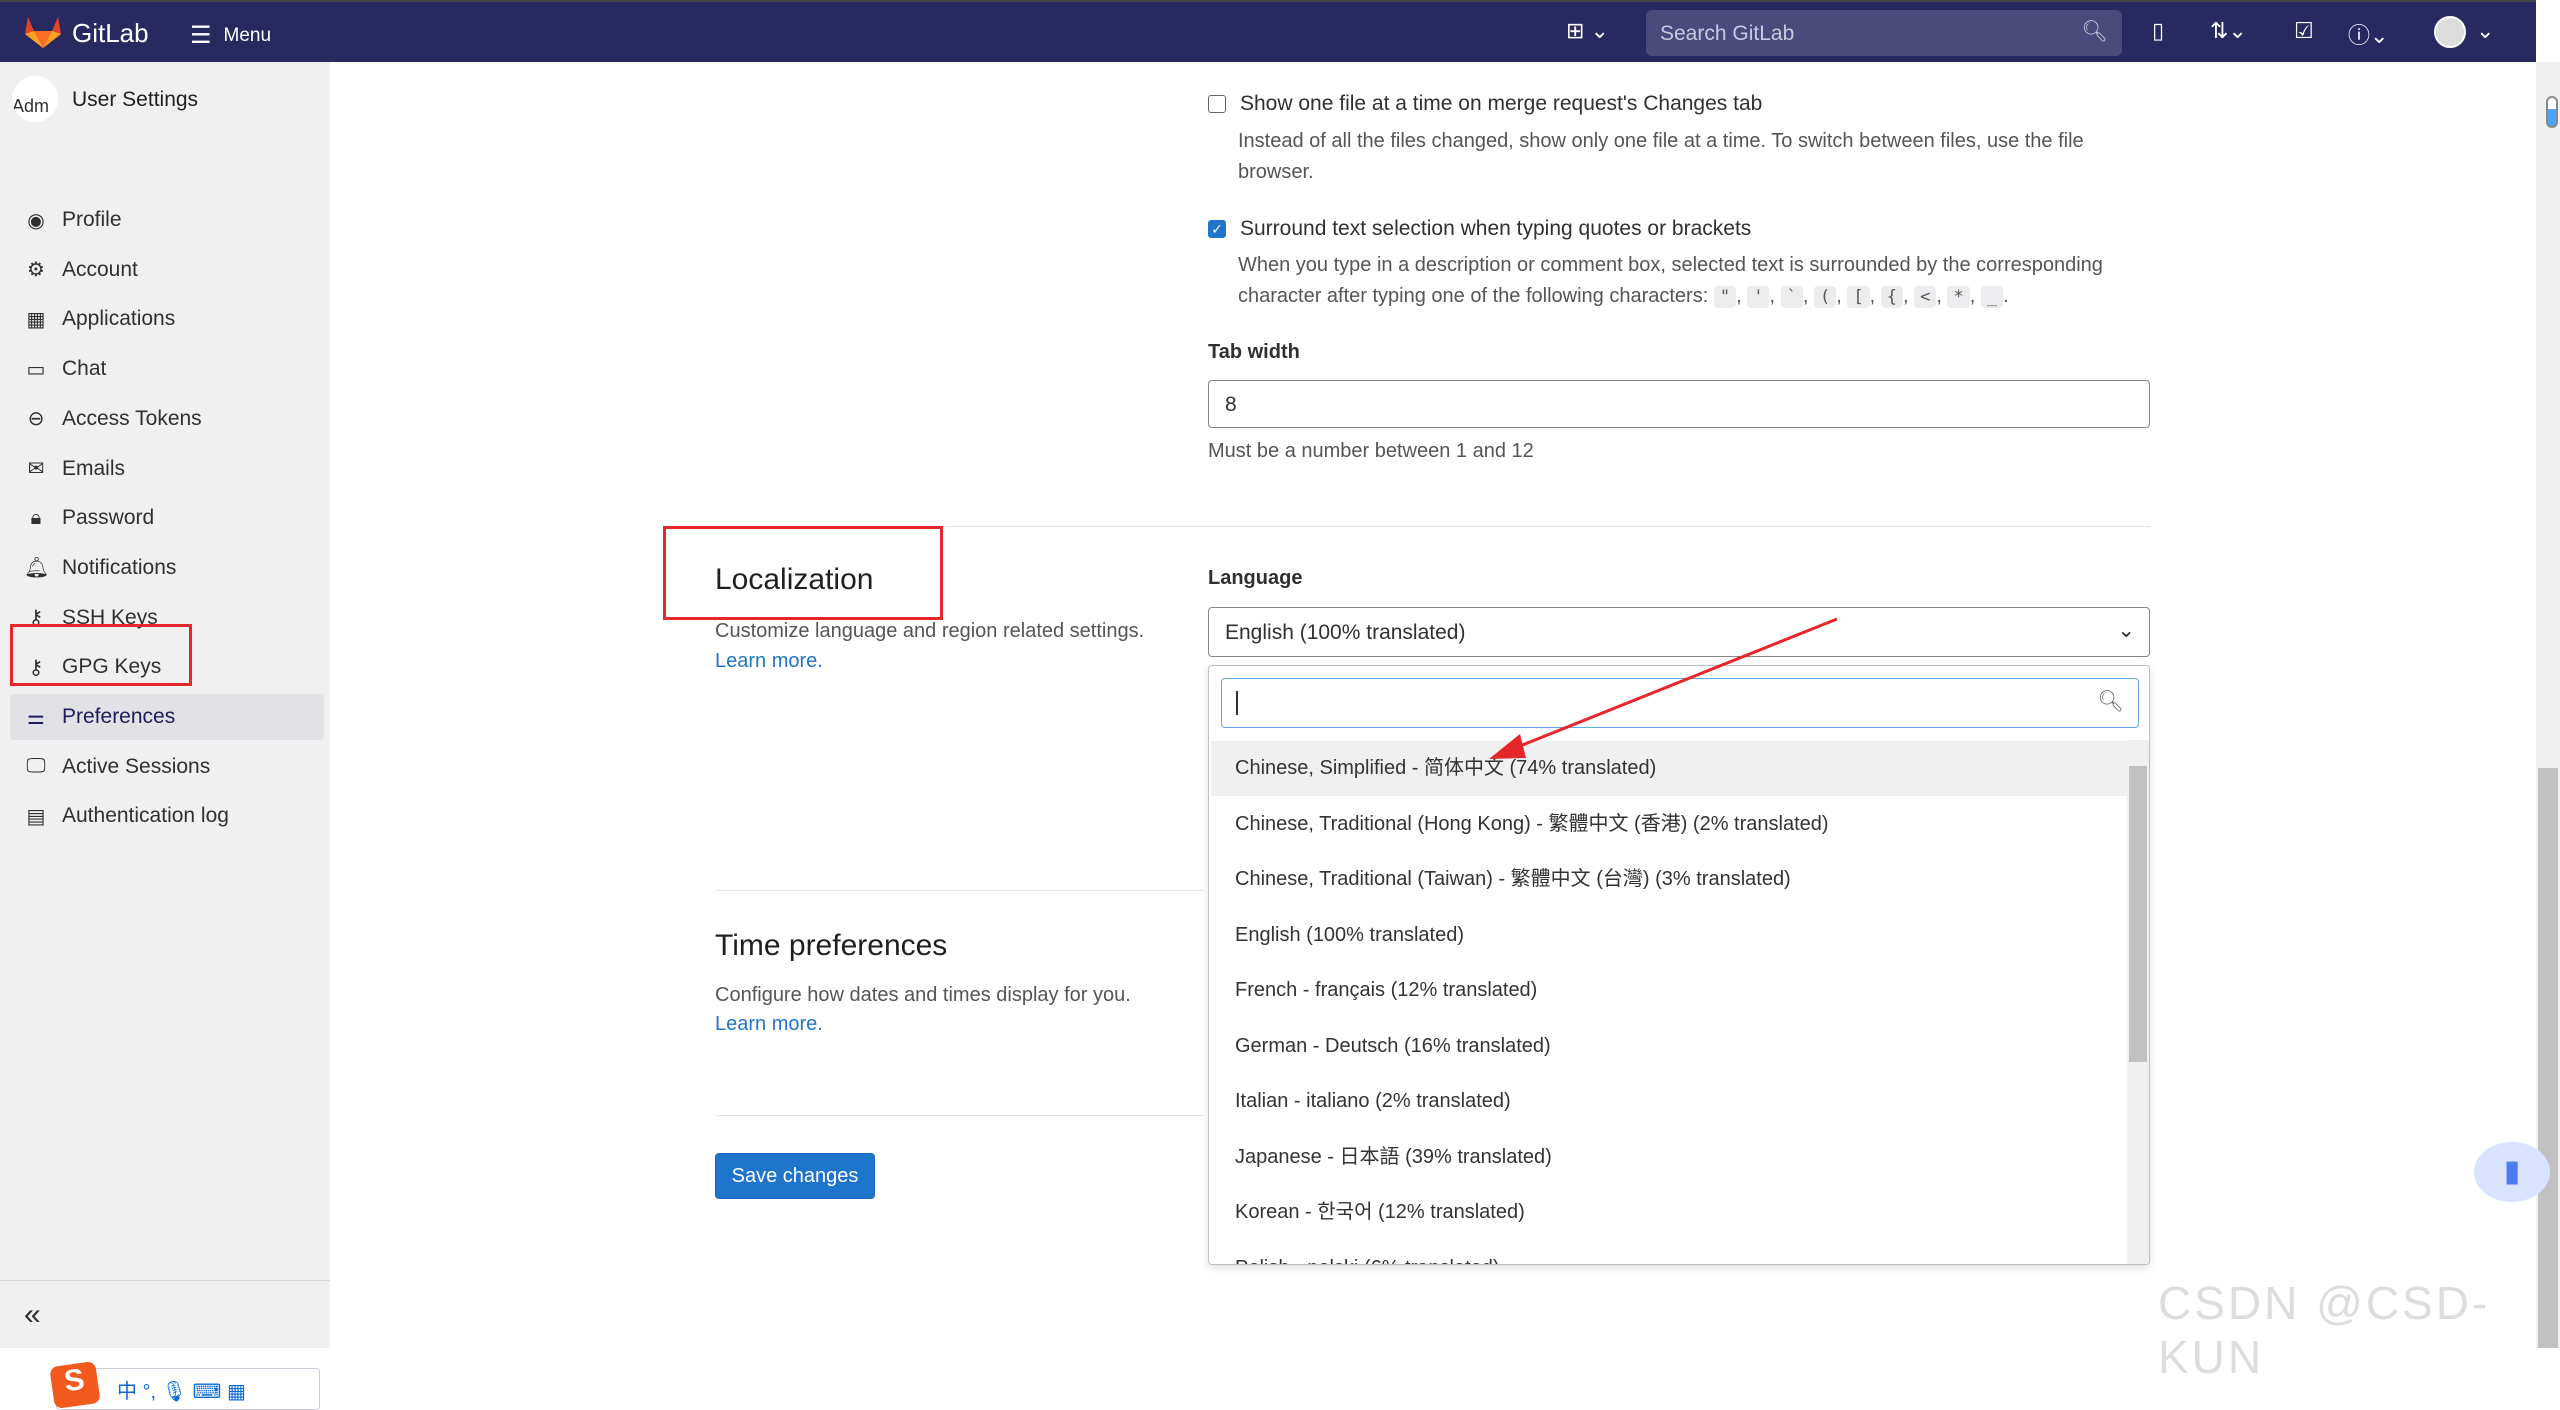  I want to click on hamburger-icon: ☰, so click(201, 35).